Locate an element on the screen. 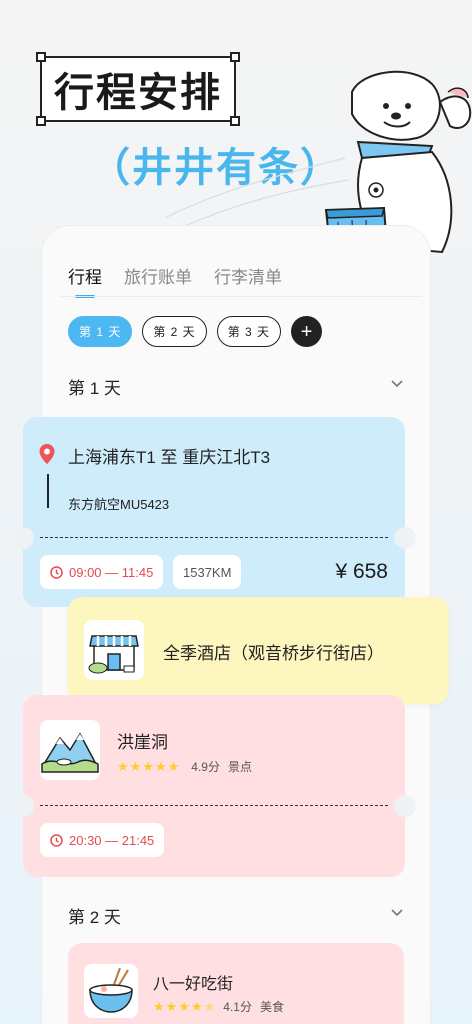  route-connector-line is located at coordinates (48, 491).